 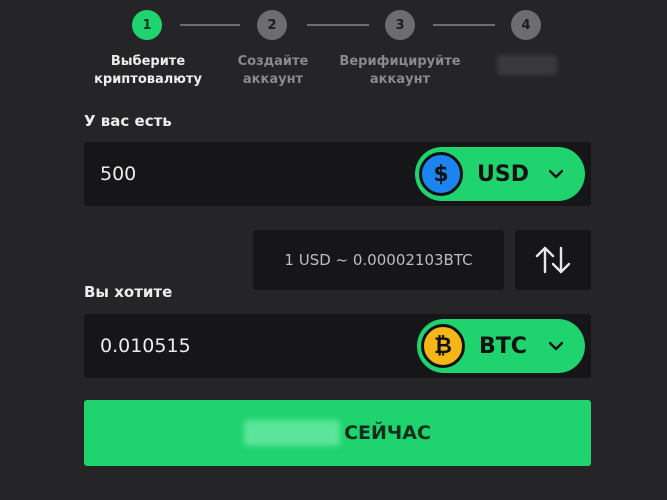 What do you see at coordinates (273, 61) in the screenshot?
I see `step-2-label-line1: Создайте` at bounding box center [273, 61].